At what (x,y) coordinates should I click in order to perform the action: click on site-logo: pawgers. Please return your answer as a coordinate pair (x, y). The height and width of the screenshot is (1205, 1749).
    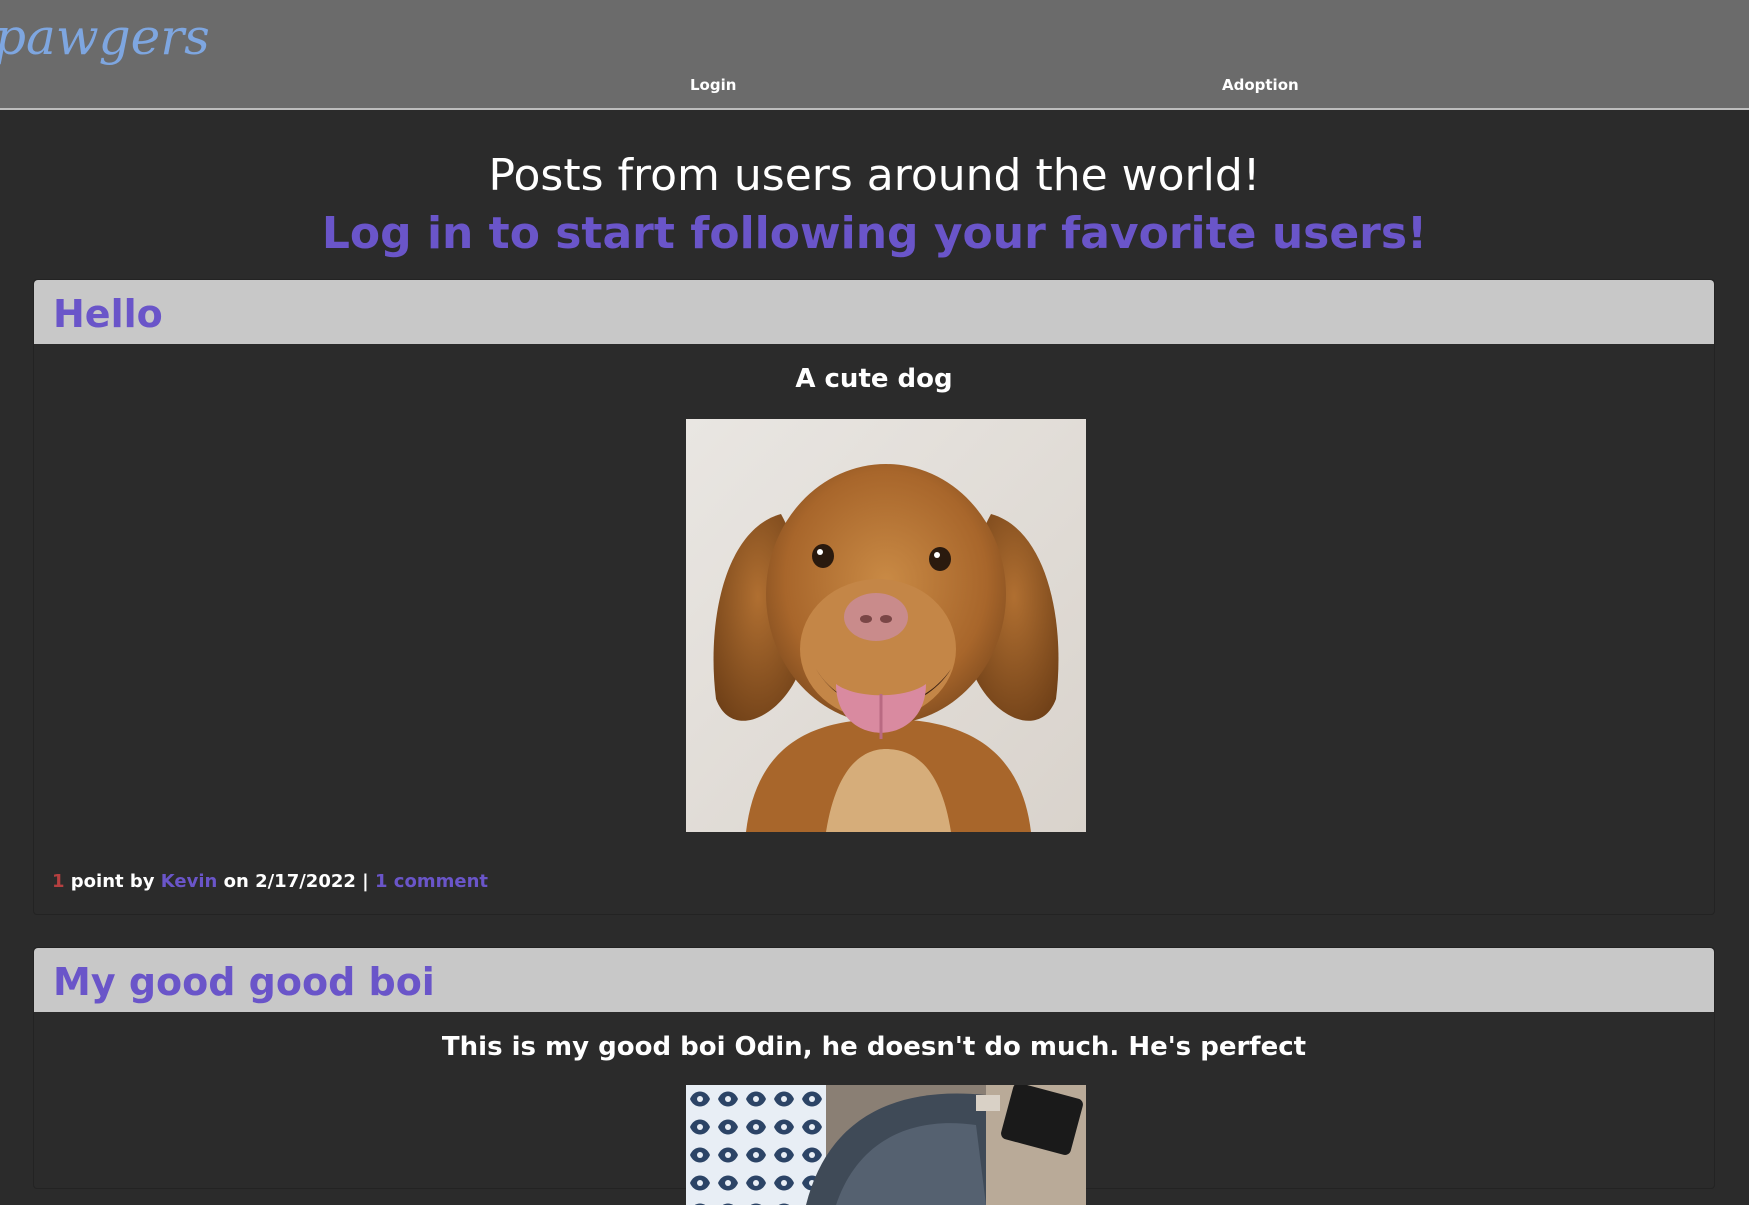
    Looking at the image, I should click on (105, 37).